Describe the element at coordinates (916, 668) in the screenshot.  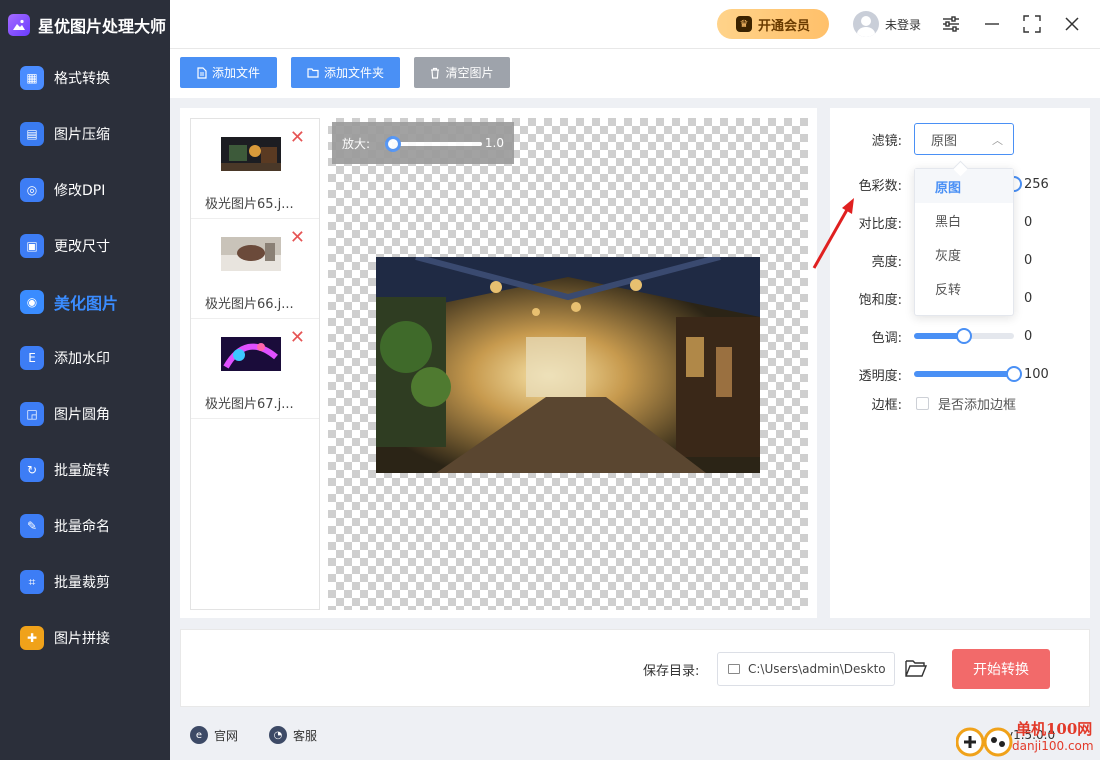
I see `open-folder-icon` at that location.